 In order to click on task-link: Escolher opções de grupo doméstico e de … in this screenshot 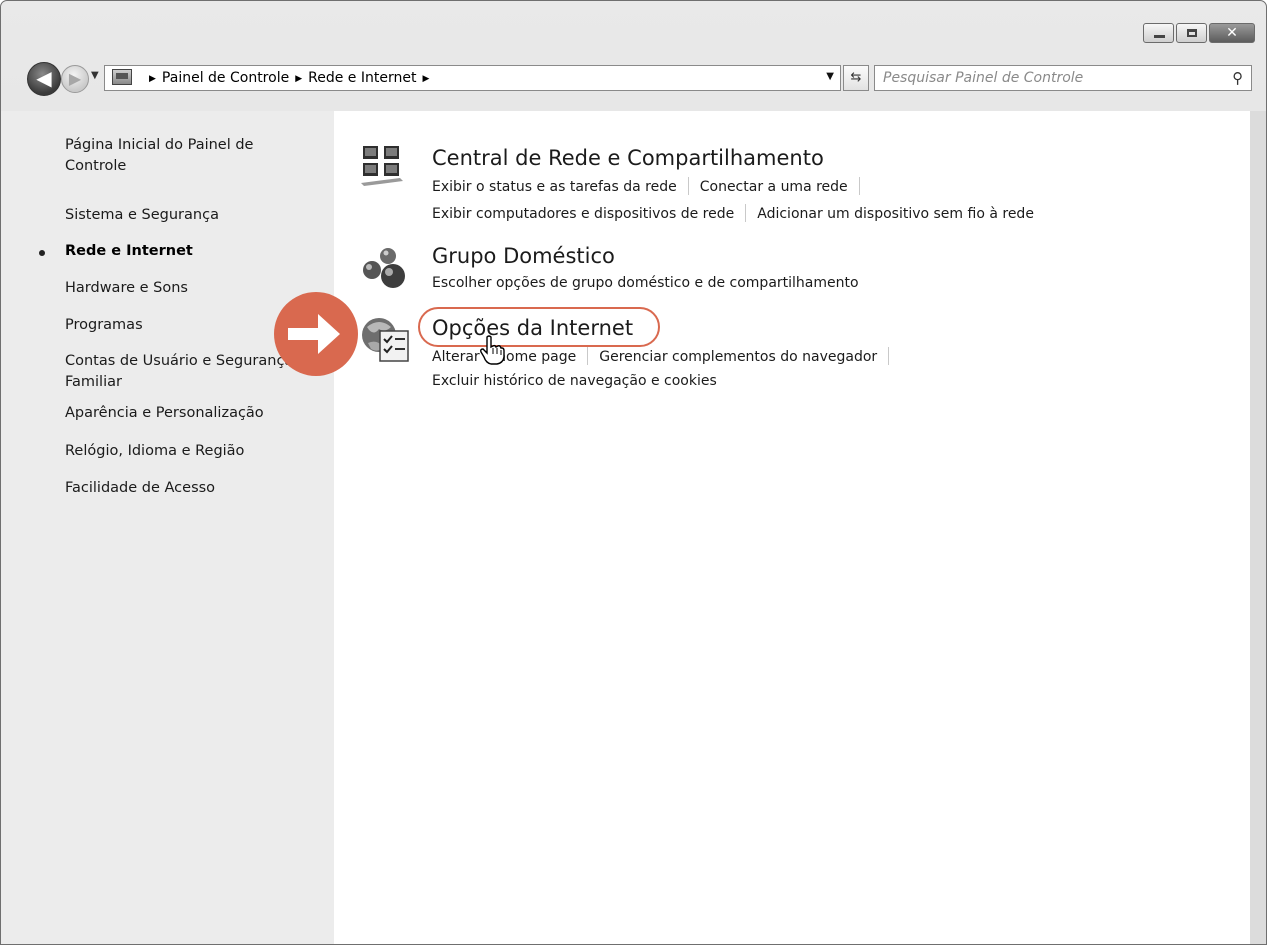, I will do `click(645, 283)`.